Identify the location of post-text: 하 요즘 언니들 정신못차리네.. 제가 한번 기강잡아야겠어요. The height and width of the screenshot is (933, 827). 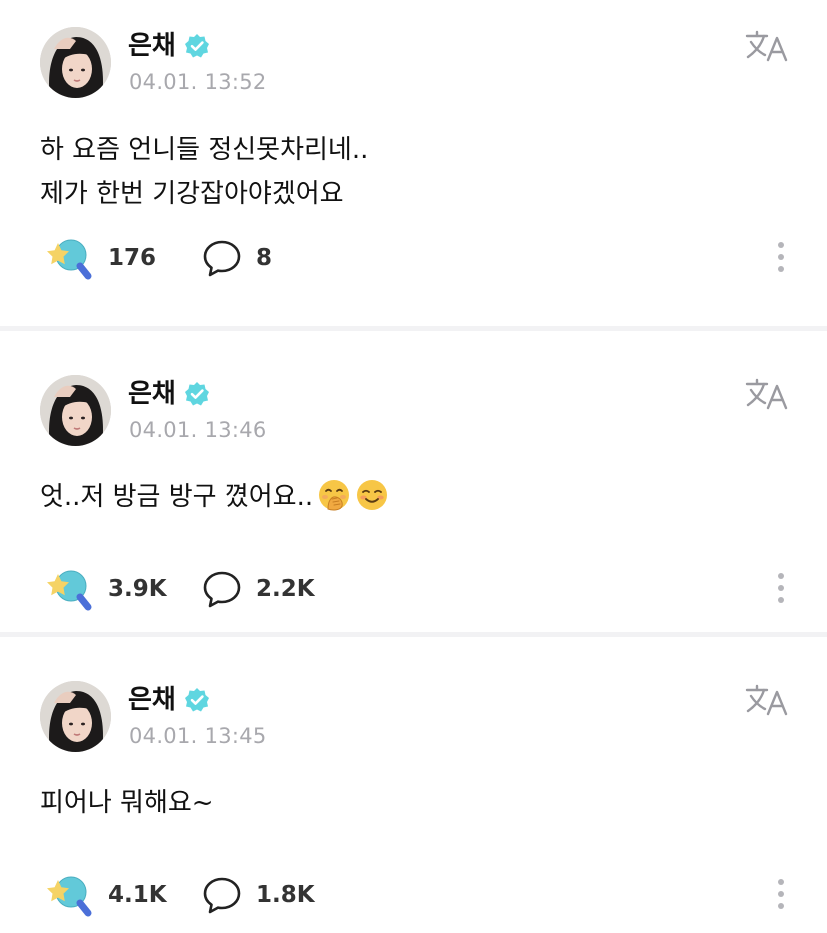
(204, 172).